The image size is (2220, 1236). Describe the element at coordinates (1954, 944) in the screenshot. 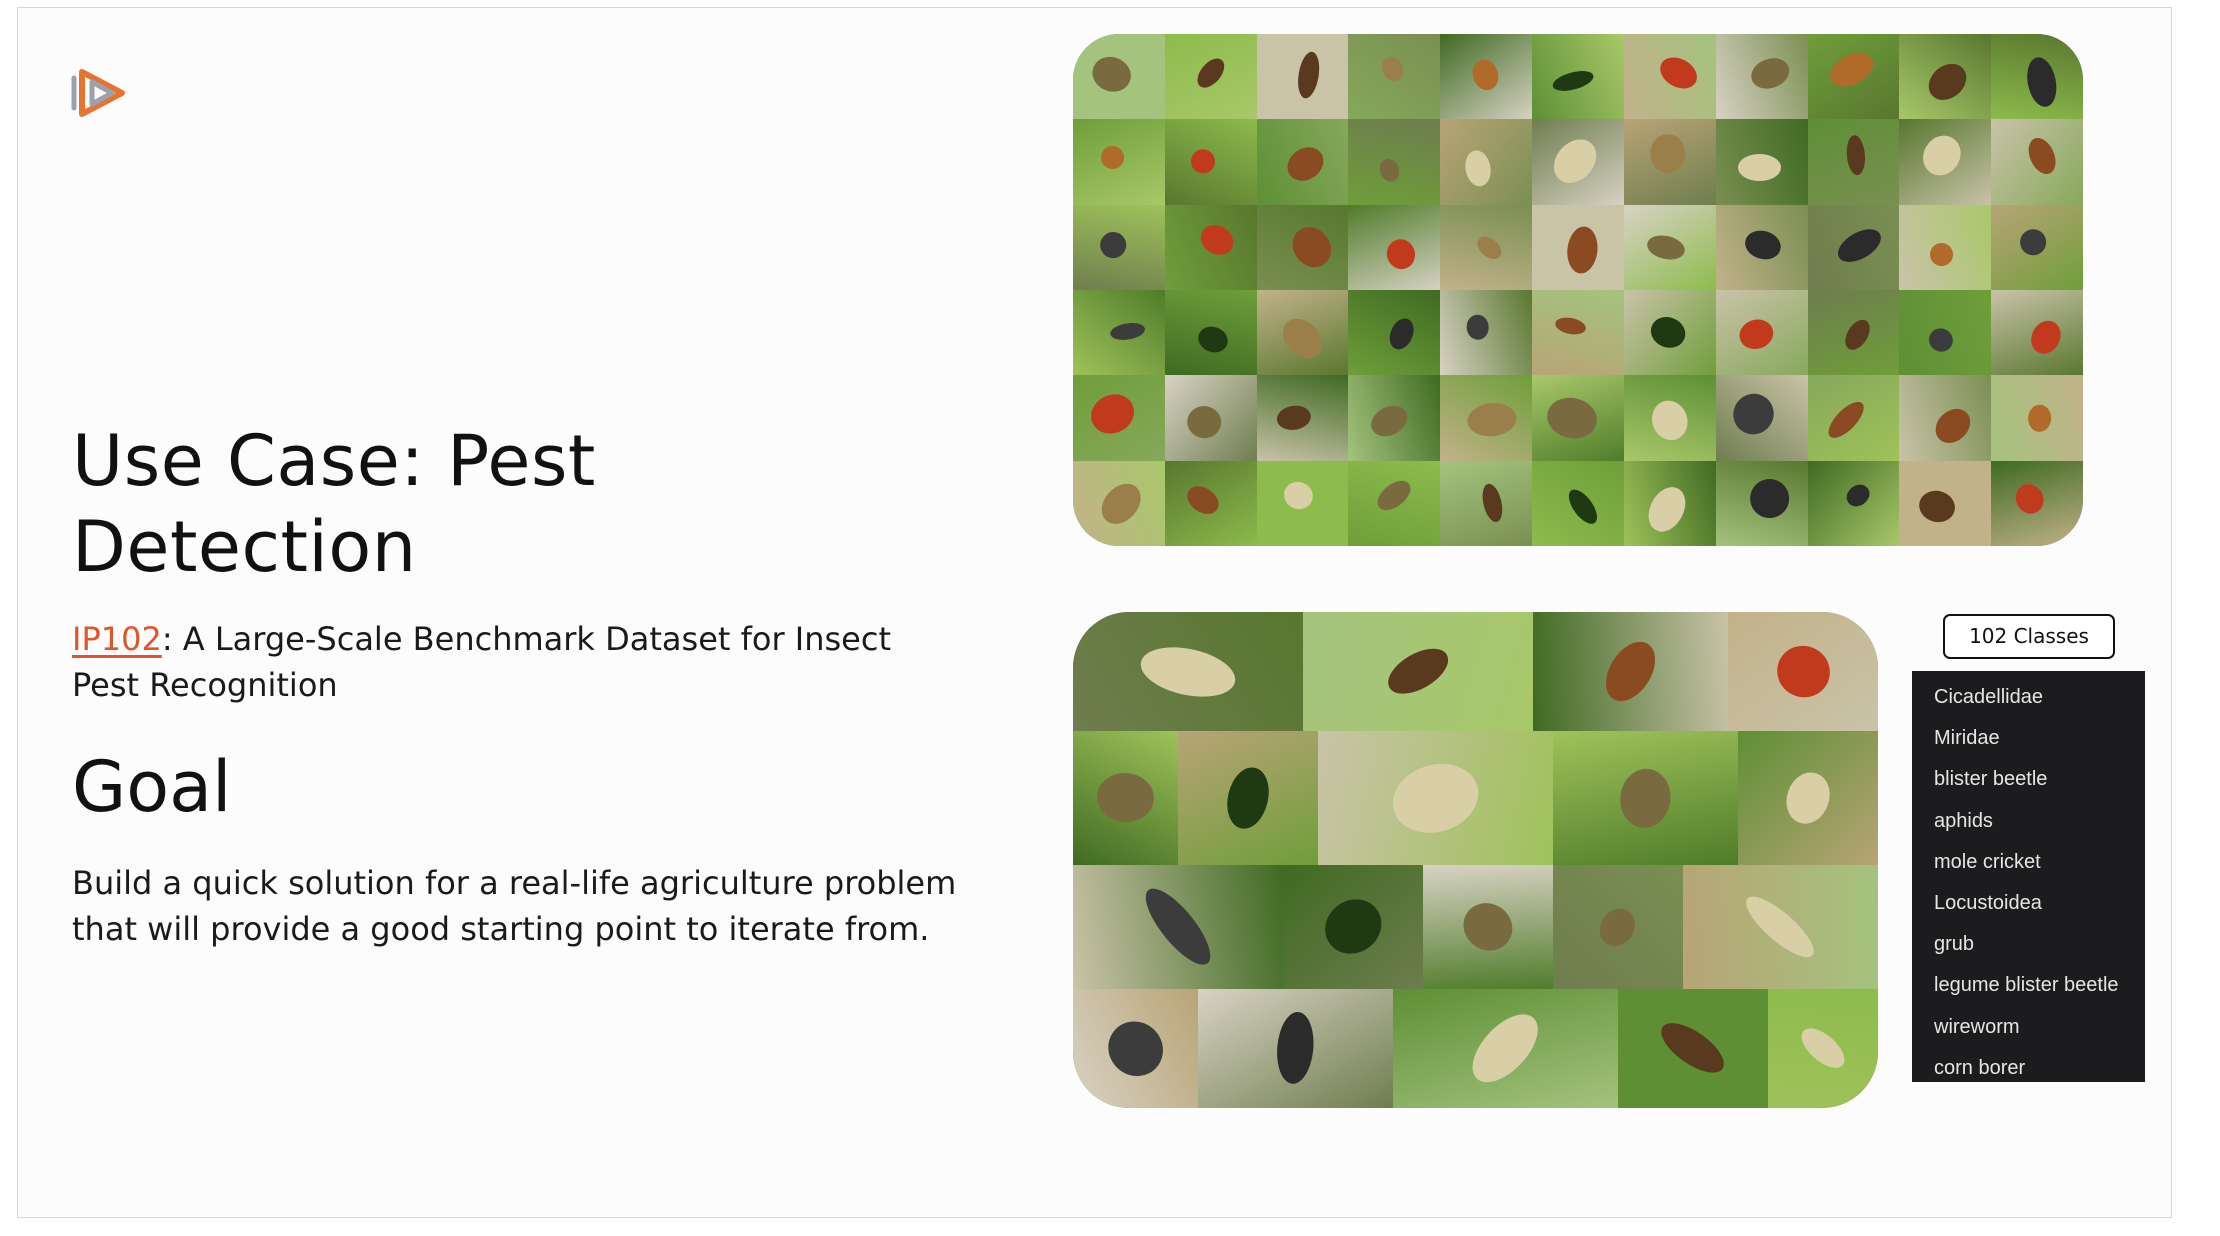

I see `class-list-item: grub` at that location.